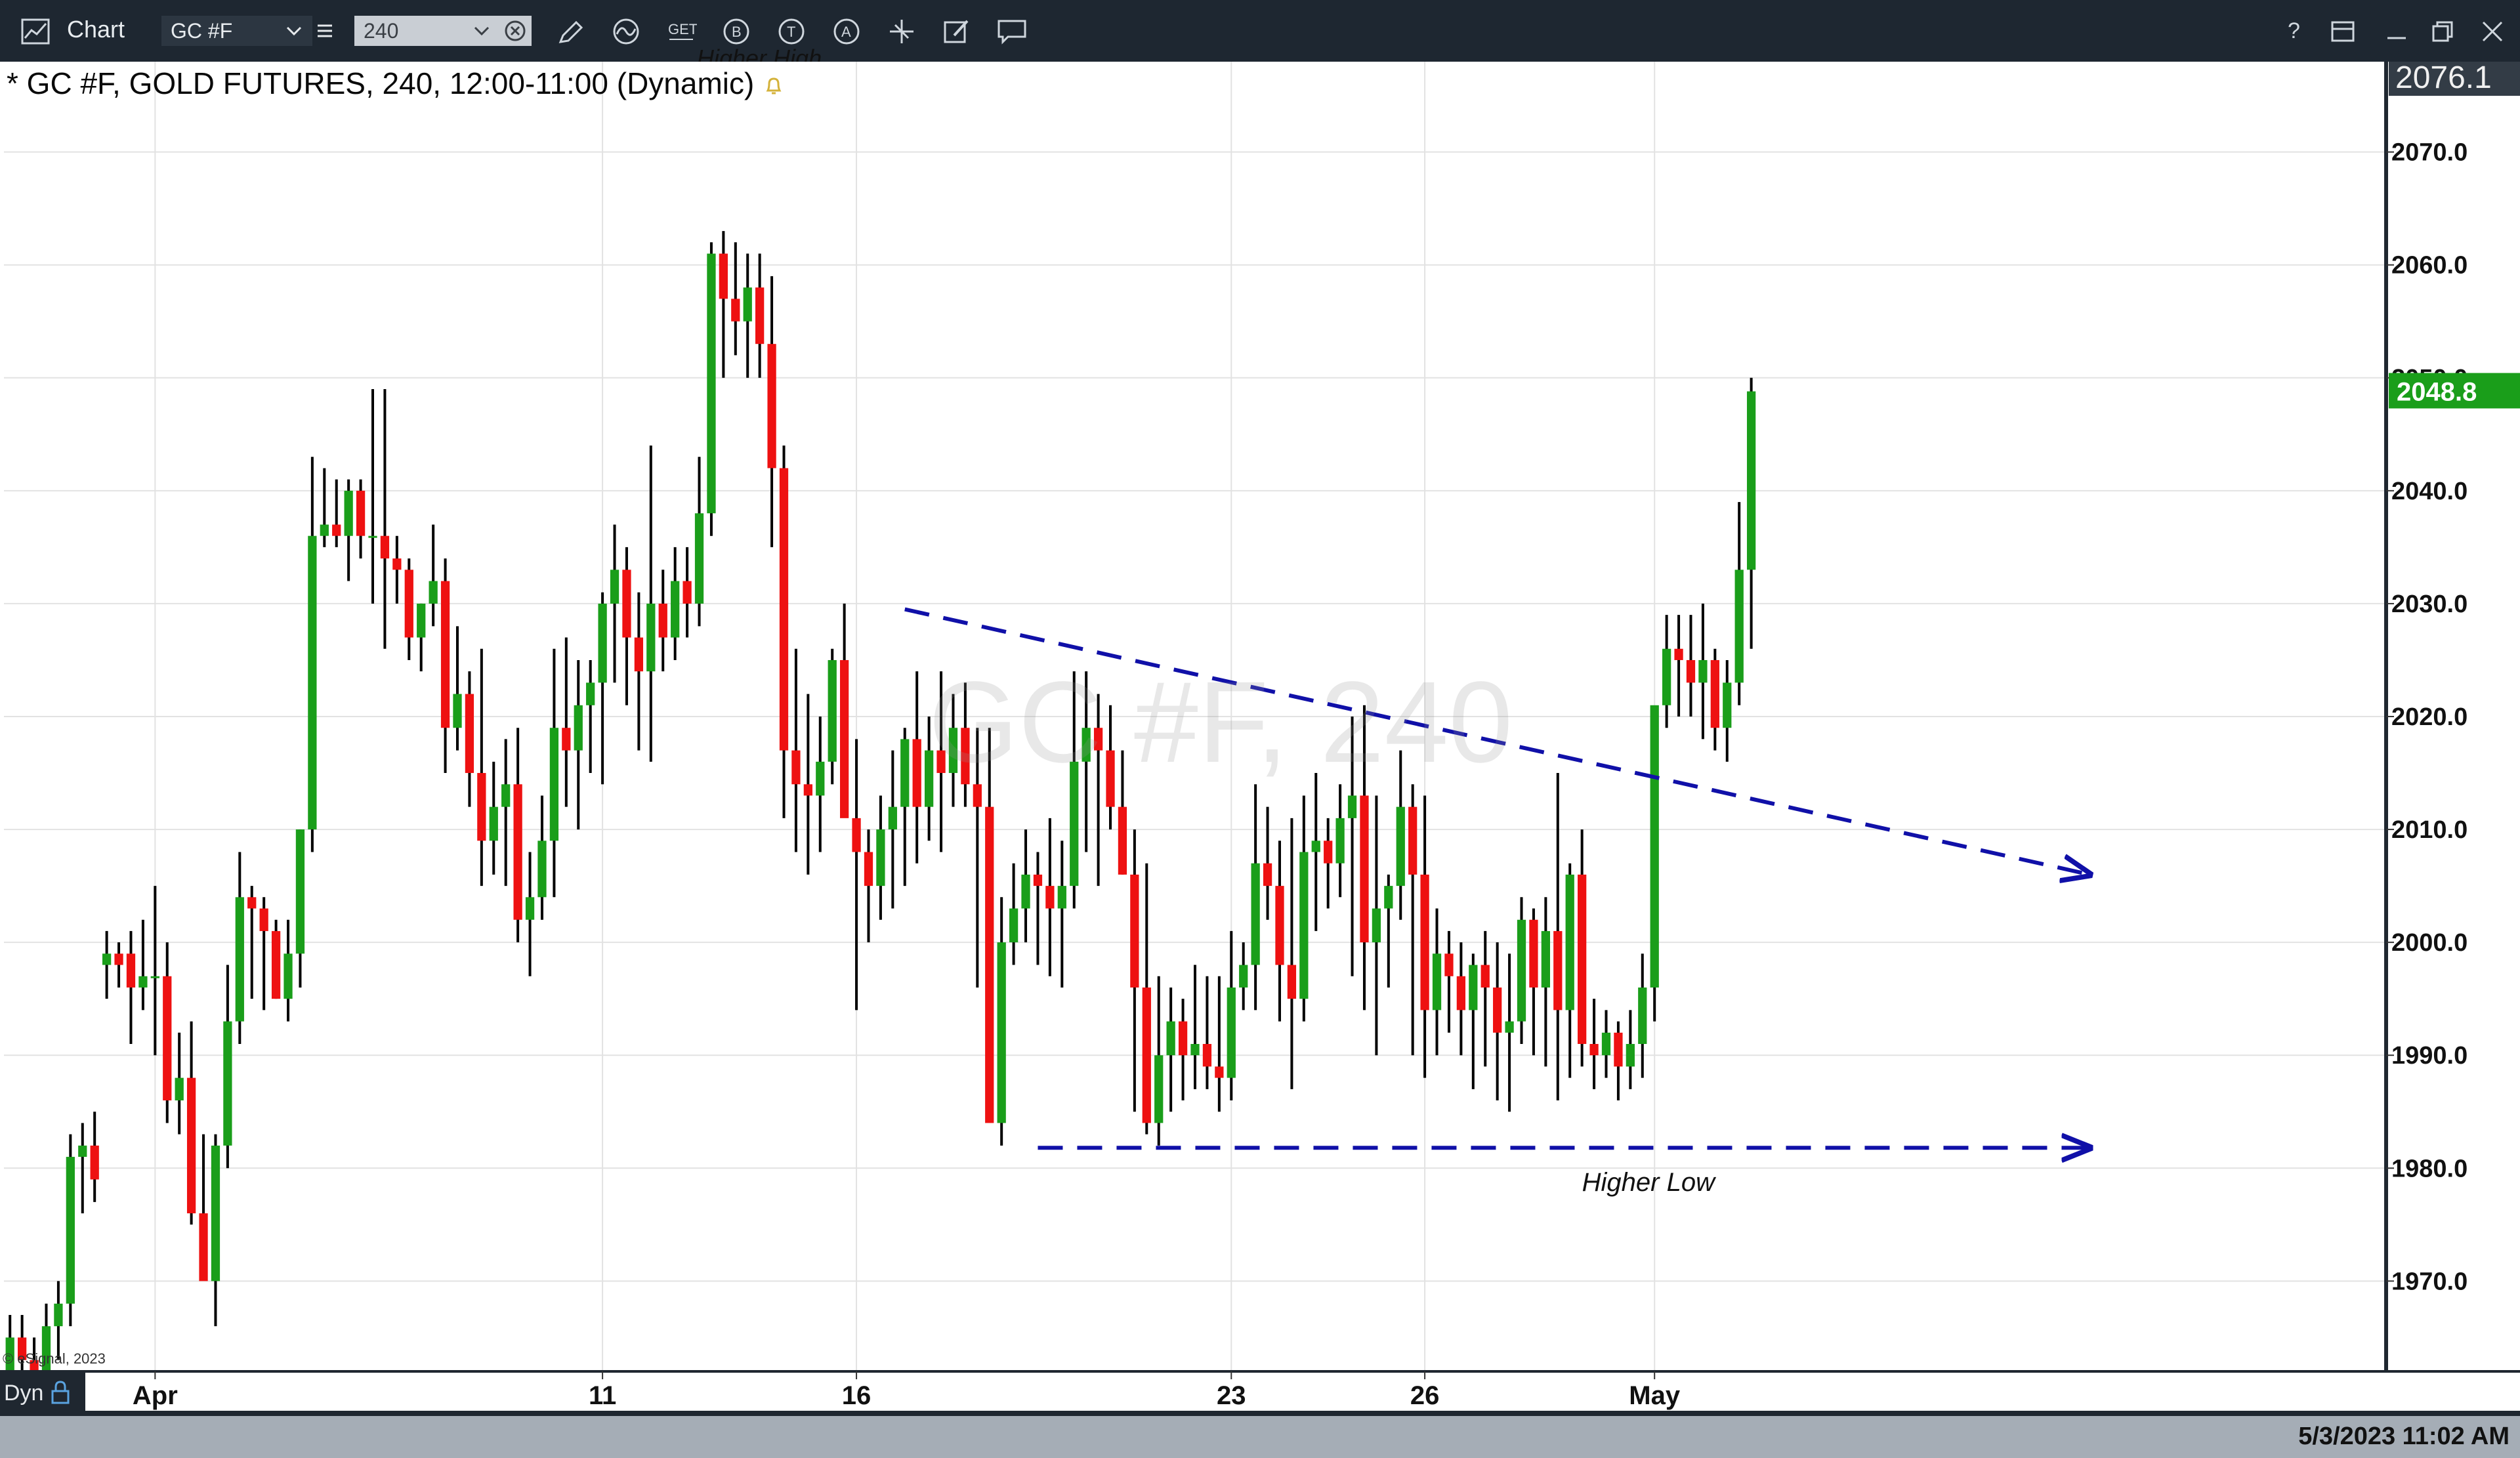 This screenshot has width=2520, height=1458. What do you see at coordinates (774, 86) in the screenshot?
I see `bell-icon` at bounding box center [774, 86].